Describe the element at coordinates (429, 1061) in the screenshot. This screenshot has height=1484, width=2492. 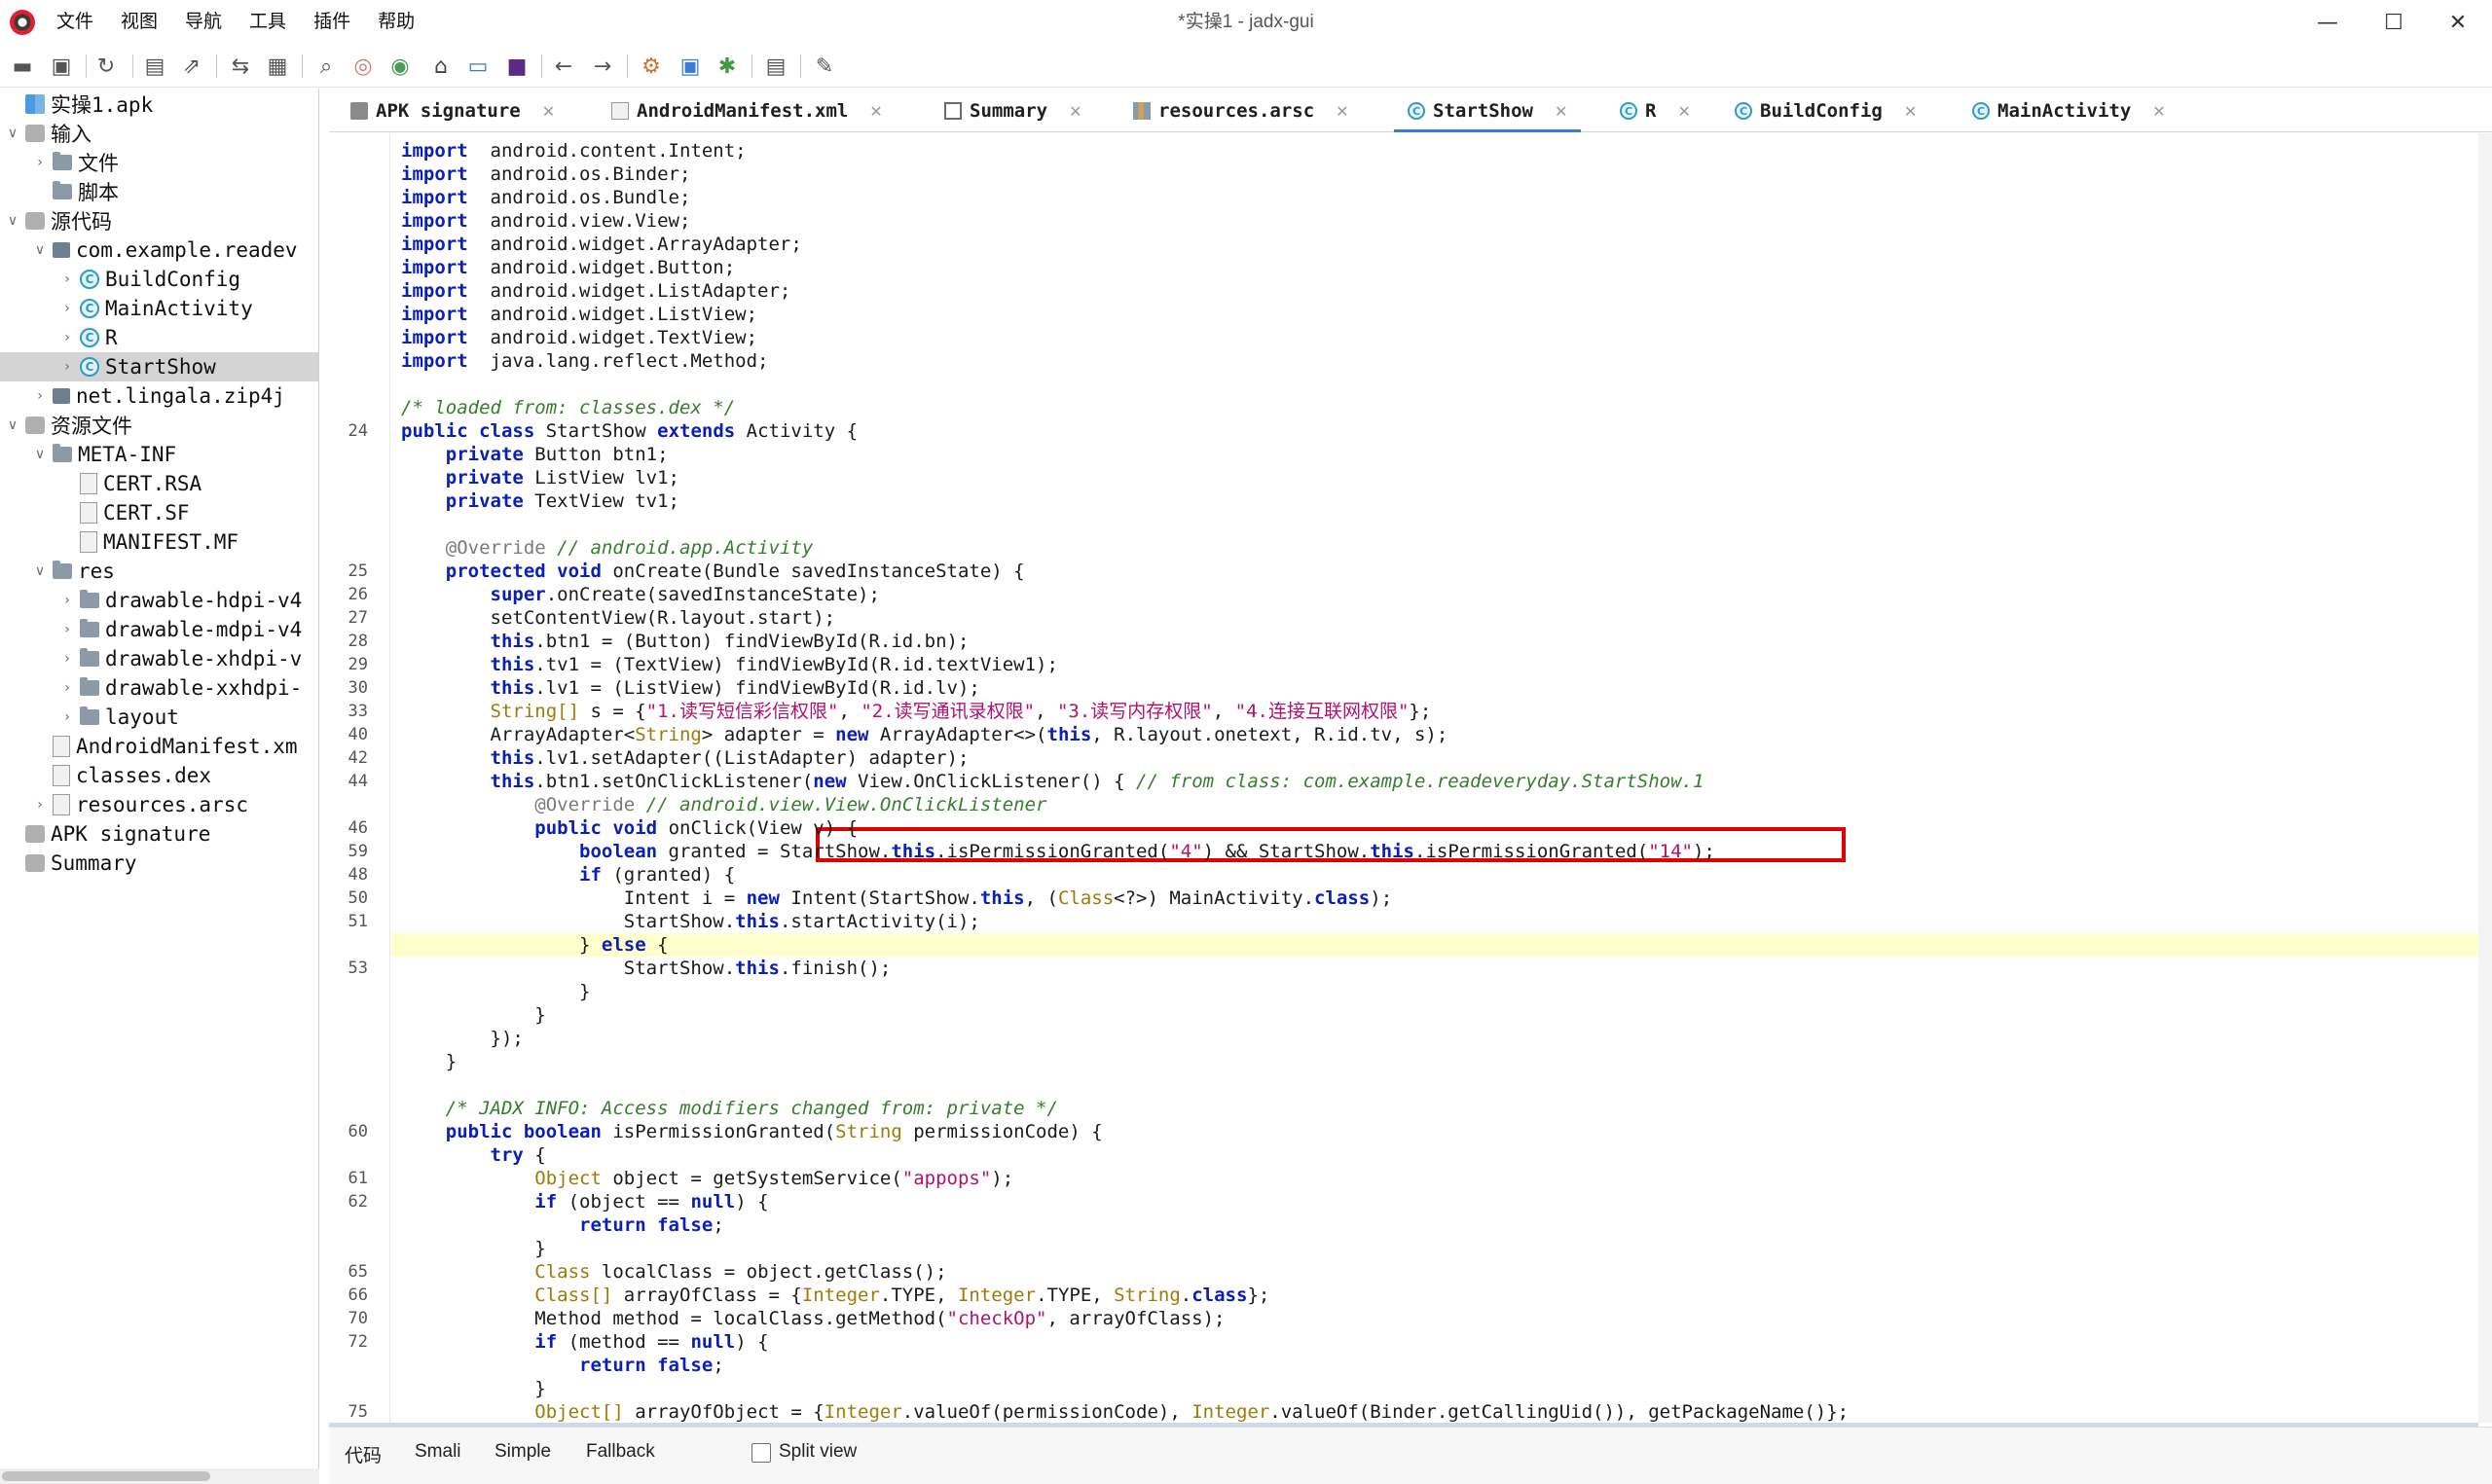
I see `code-token: }` at that location.